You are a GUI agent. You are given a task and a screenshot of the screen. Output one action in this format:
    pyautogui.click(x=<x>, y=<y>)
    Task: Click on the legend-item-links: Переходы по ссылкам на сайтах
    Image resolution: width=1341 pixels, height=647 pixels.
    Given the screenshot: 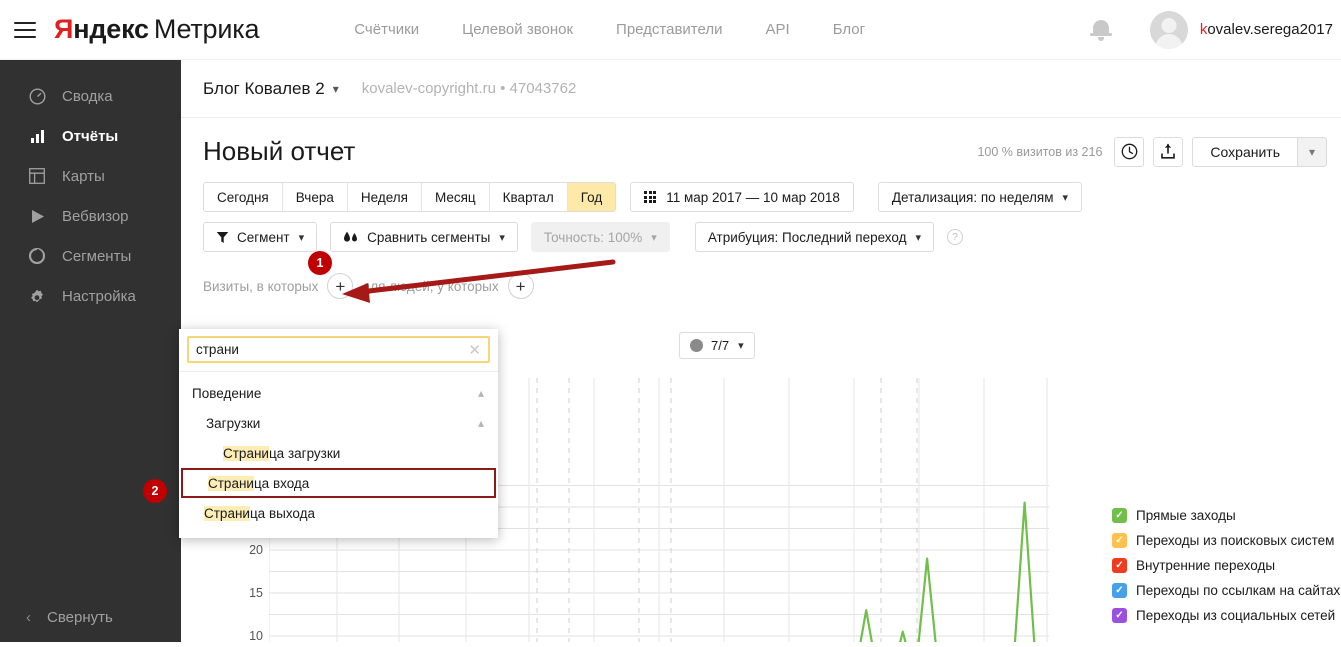 What is the action you would take?
    pyautogui.click(x=1226, y=590)
    